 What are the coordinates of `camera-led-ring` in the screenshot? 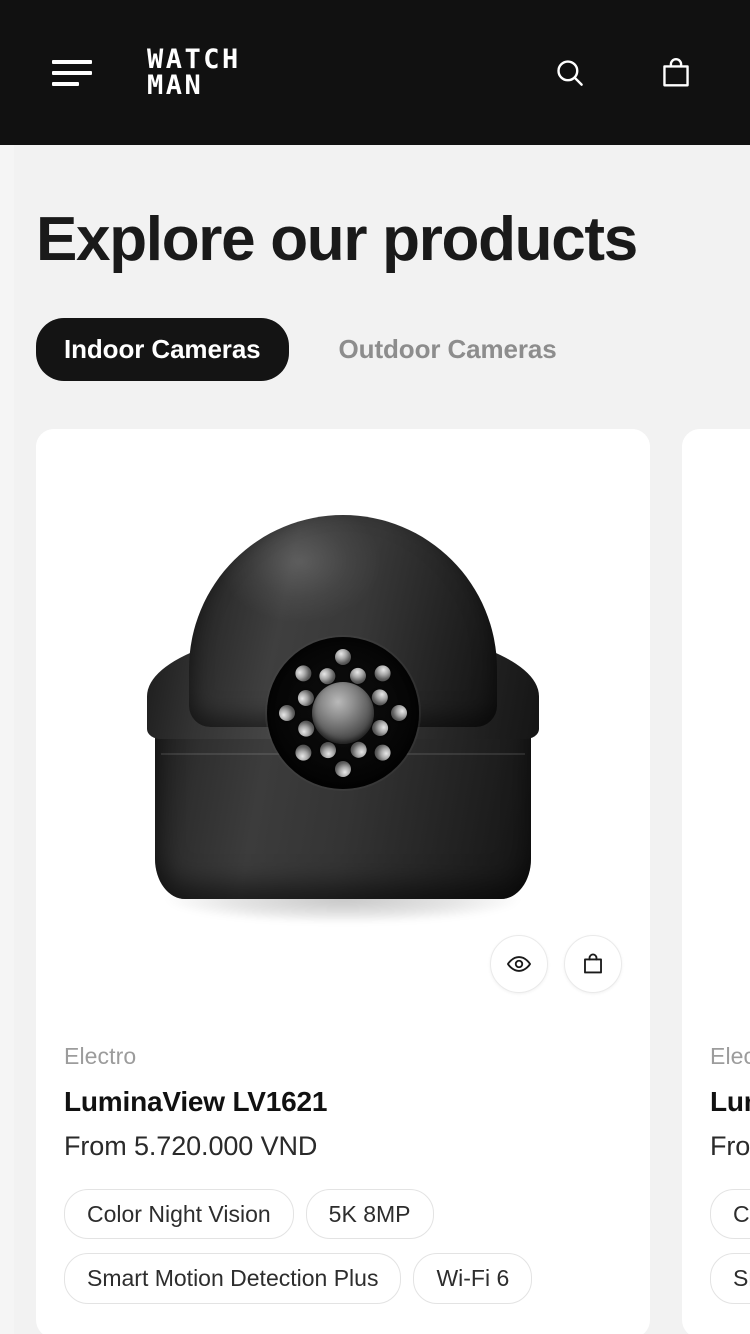 It's located at (343, 712).